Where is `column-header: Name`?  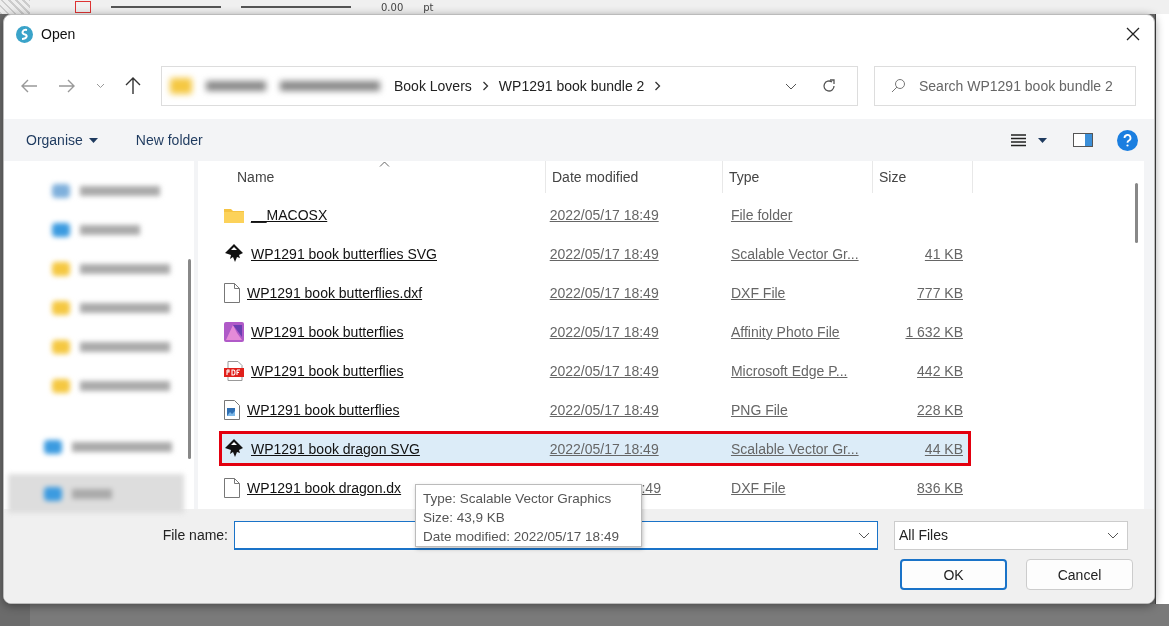
column-header: Name is located at coordinates (372, 177).